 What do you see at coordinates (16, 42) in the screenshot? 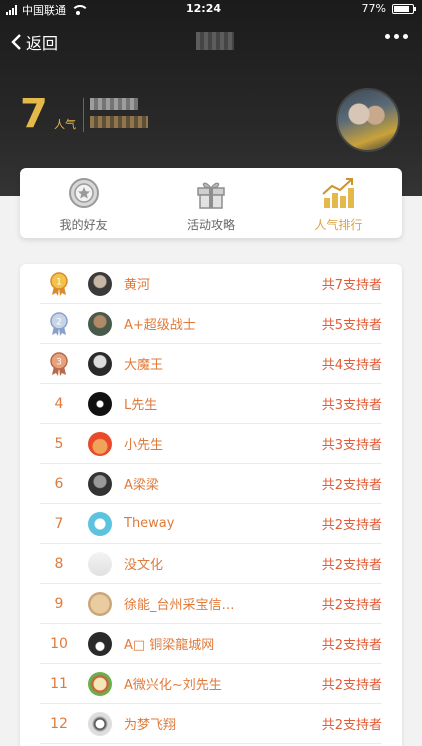
I see `chevron-left-icon` at bounding box center [16, 42].